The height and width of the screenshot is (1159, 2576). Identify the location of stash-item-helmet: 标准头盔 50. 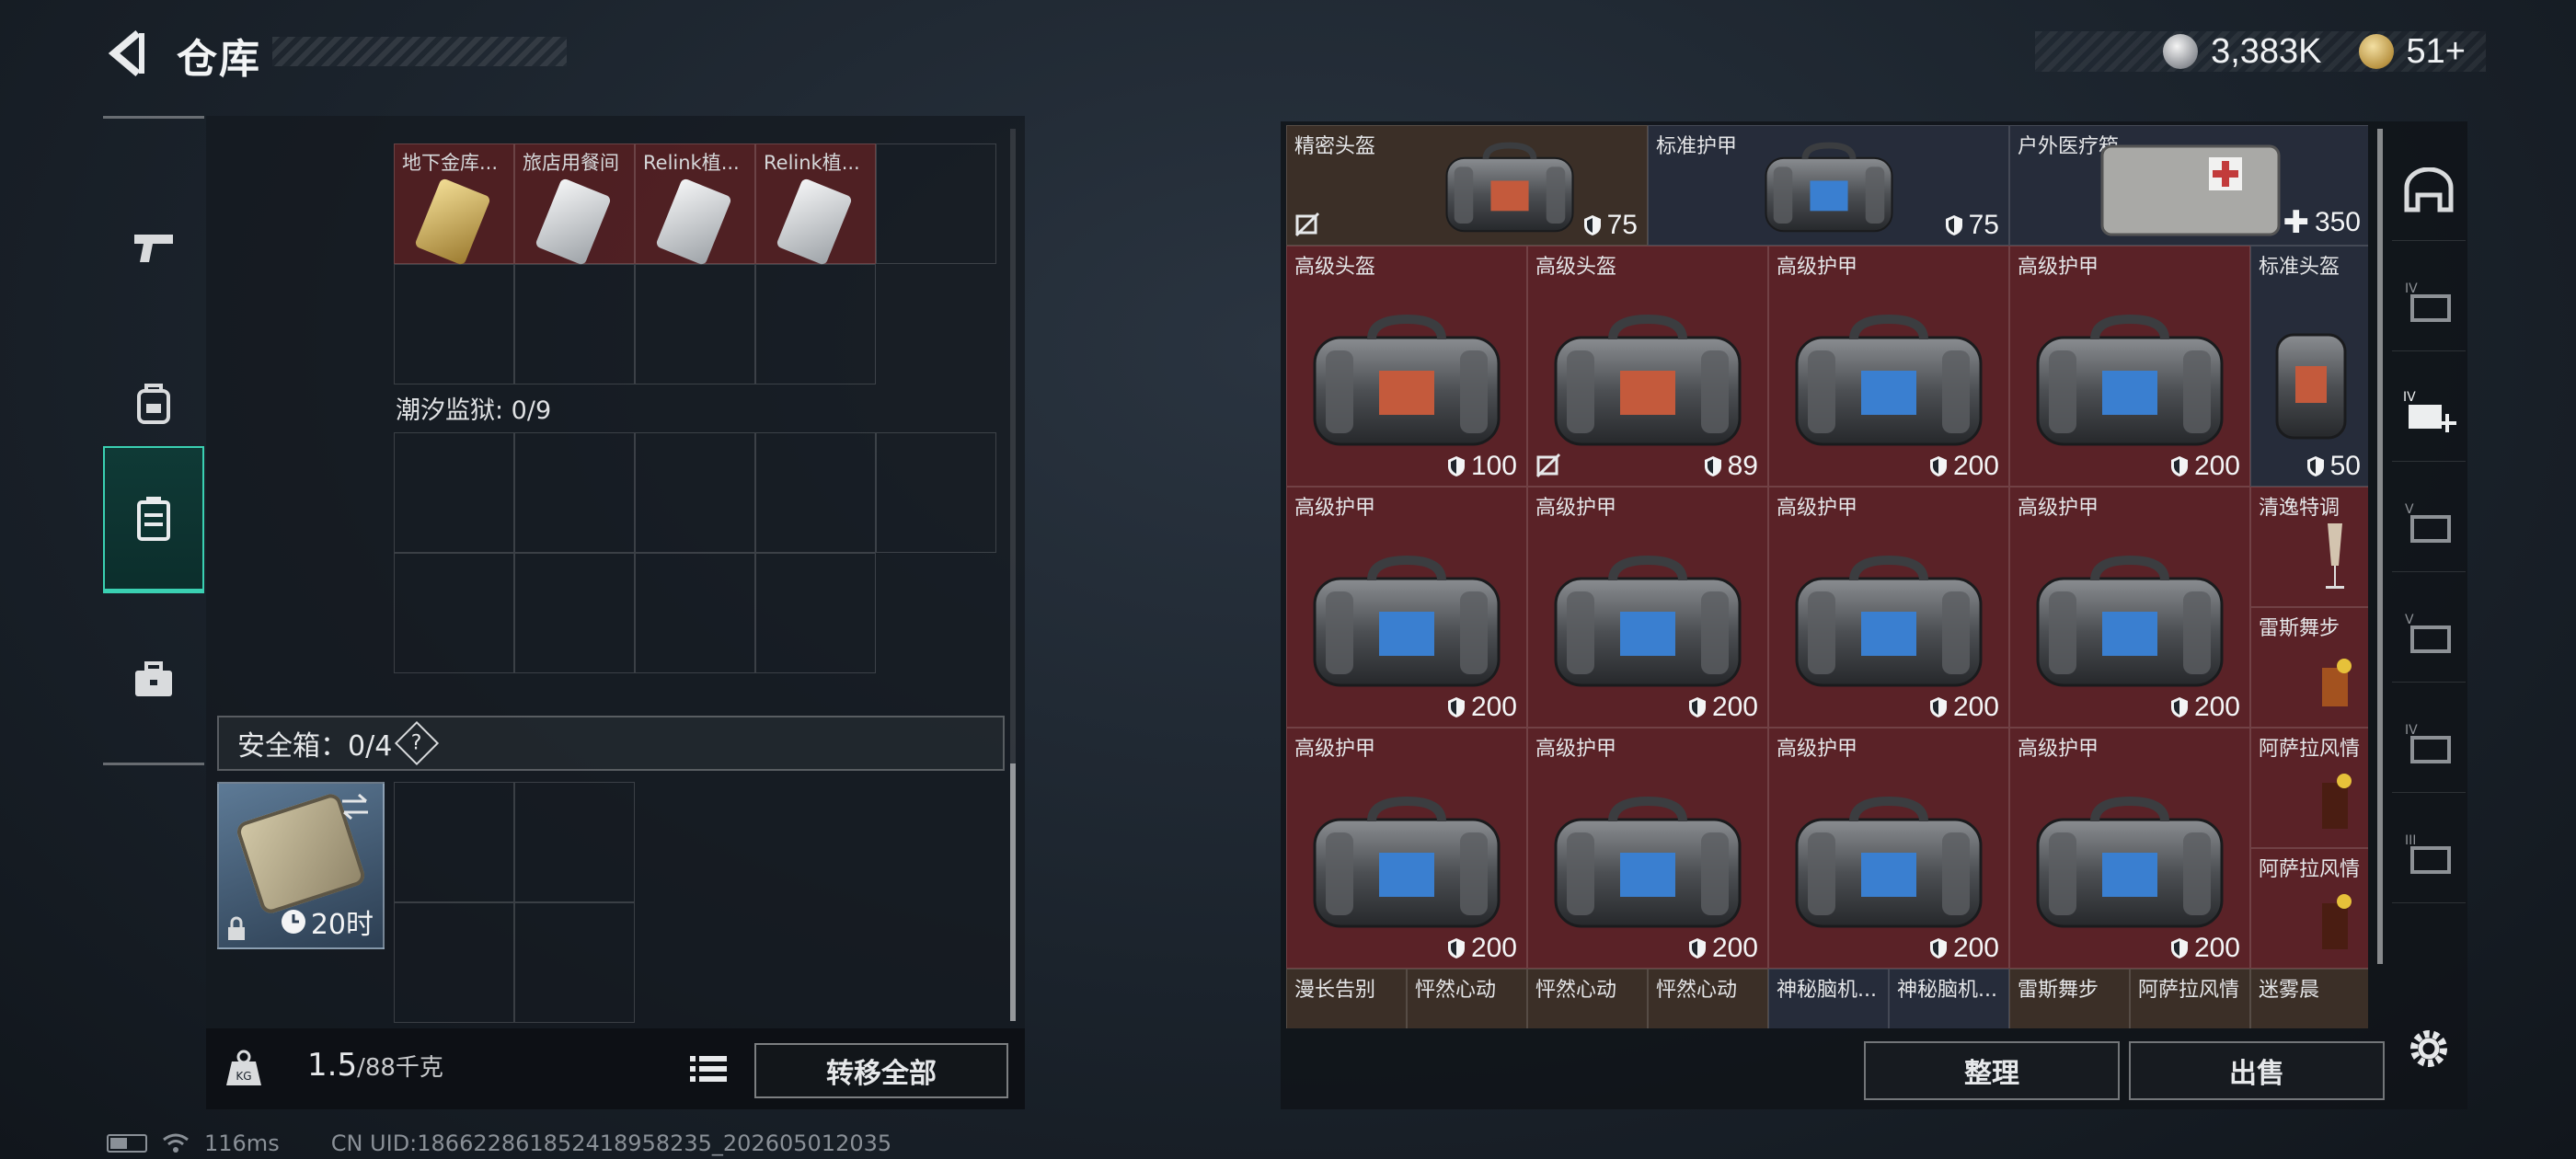
(2309, 366).